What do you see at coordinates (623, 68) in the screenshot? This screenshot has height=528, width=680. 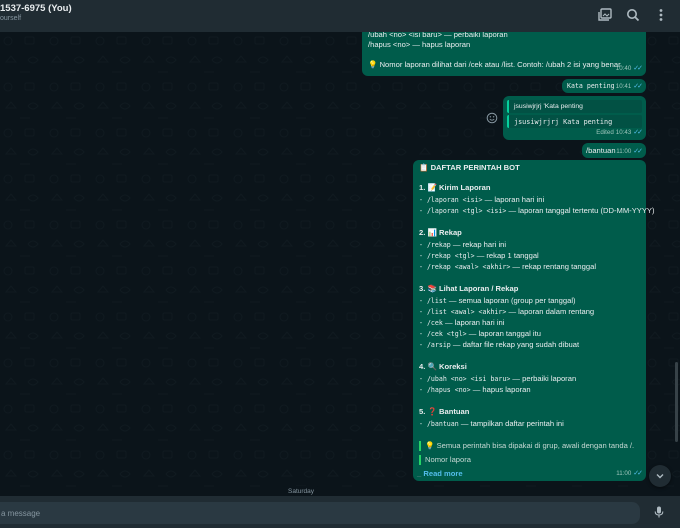 I see `message-time: 10:40` at bounding box center [623, 68].